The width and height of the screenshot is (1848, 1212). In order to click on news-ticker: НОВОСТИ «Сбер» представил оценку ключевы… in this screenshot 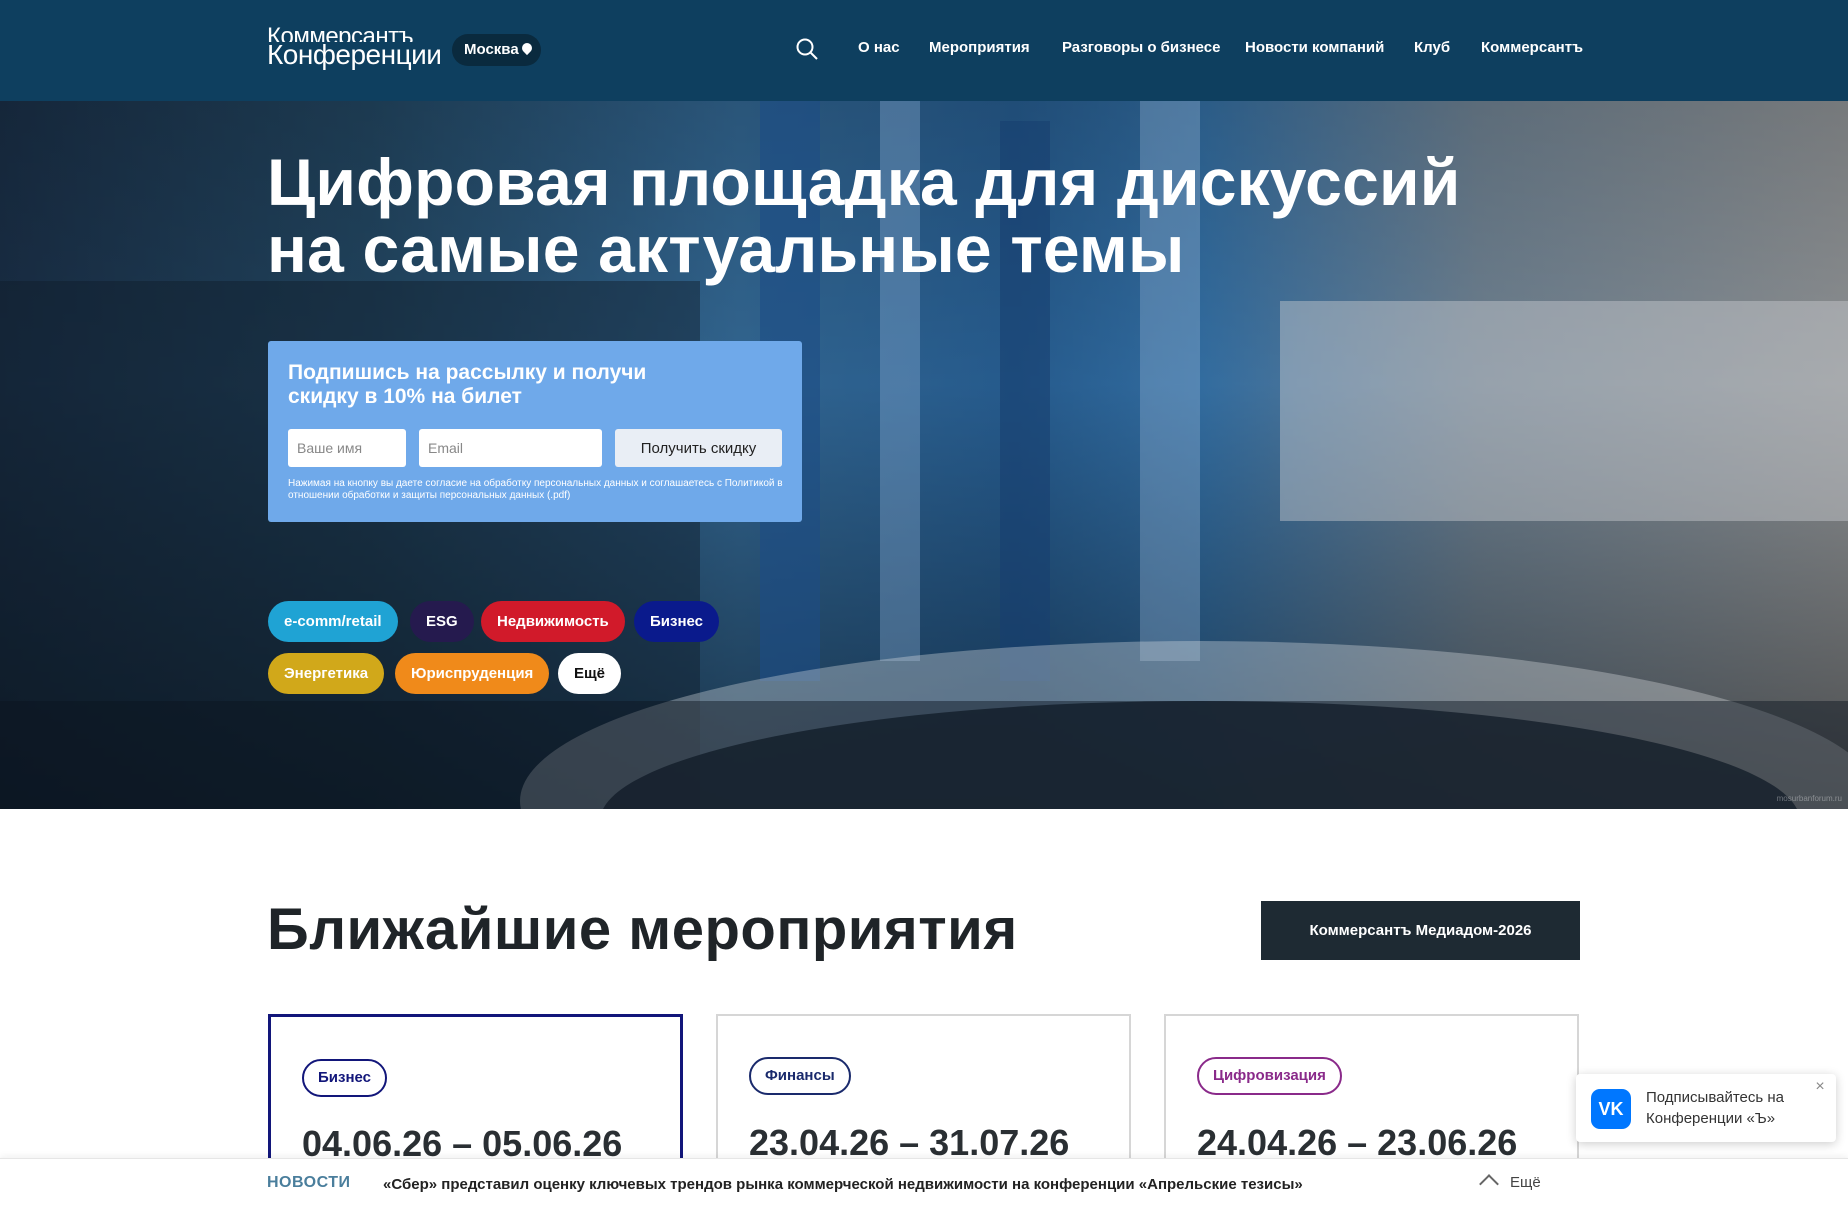, I will do `click(924, 1185)`.